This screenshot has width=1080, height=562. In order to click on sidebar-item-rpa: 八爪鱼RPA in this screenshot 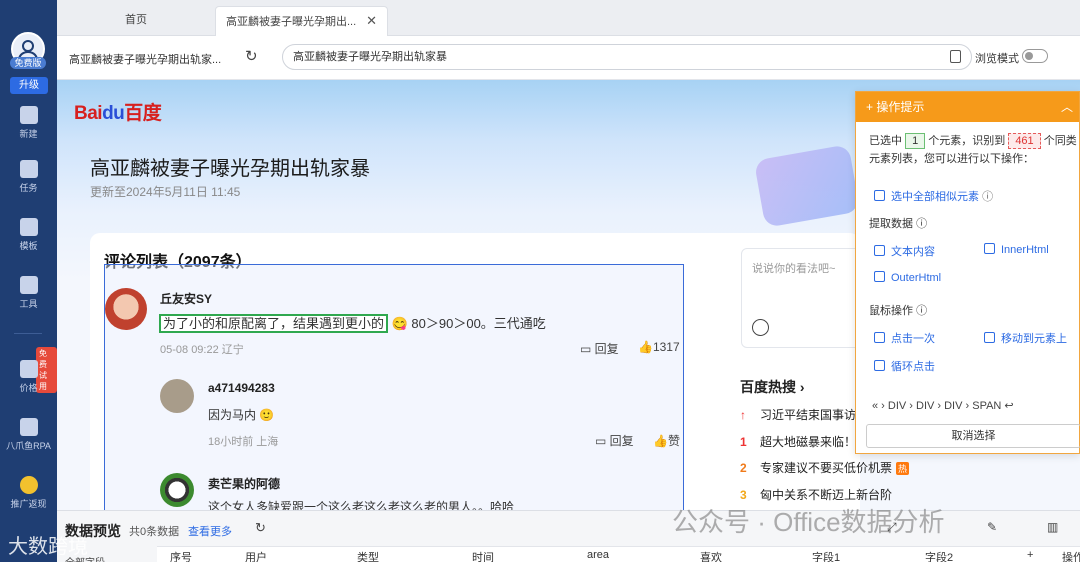, I will do `click(28, 435)`.